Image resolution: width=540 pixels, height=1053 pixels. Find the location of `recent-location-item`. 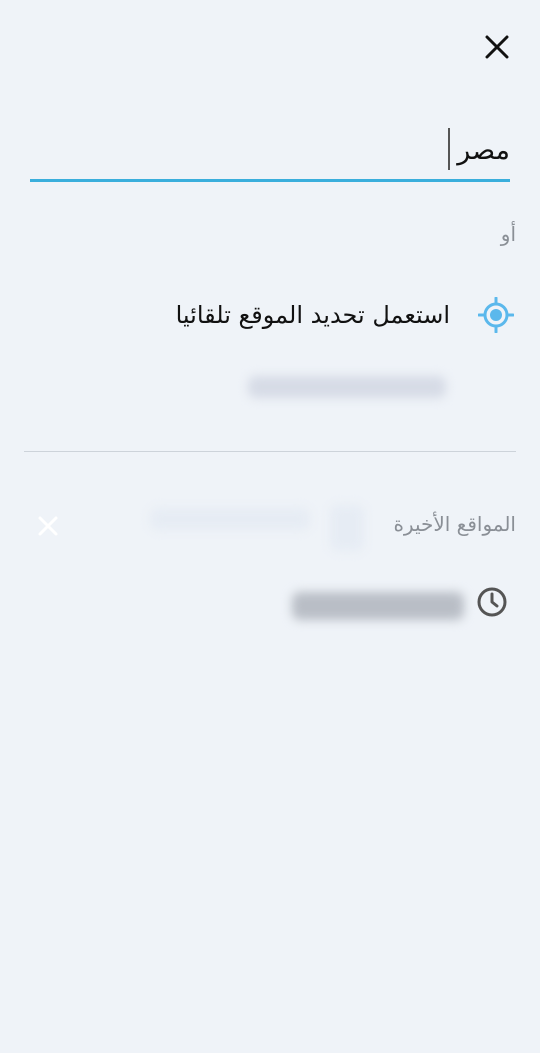

recent-location-item is located at coordinates (398, 603).